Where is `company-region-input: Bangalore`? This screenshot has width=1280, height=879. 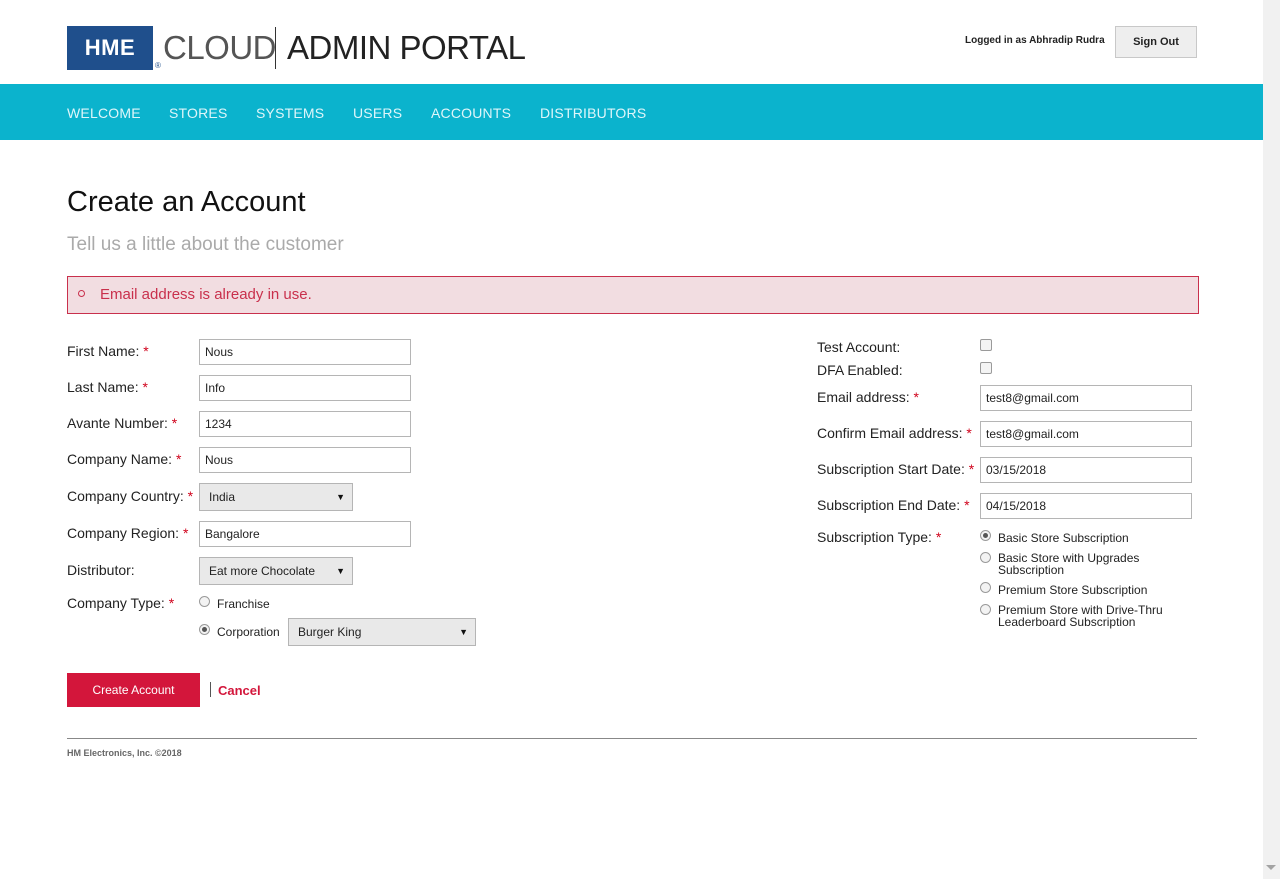
company-region-input: Bangalore is located at coordinates (305, 534).